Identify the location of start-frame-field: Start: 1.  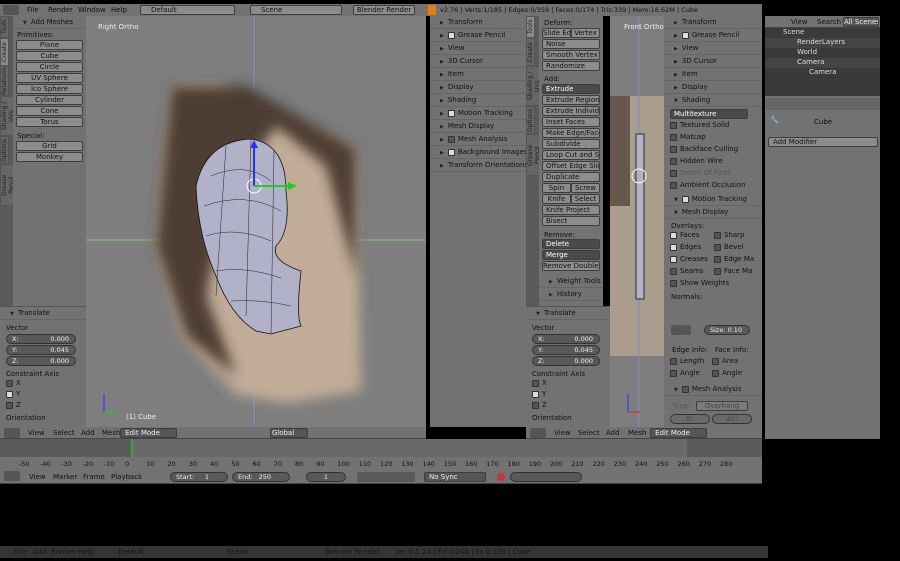
(199, 477).